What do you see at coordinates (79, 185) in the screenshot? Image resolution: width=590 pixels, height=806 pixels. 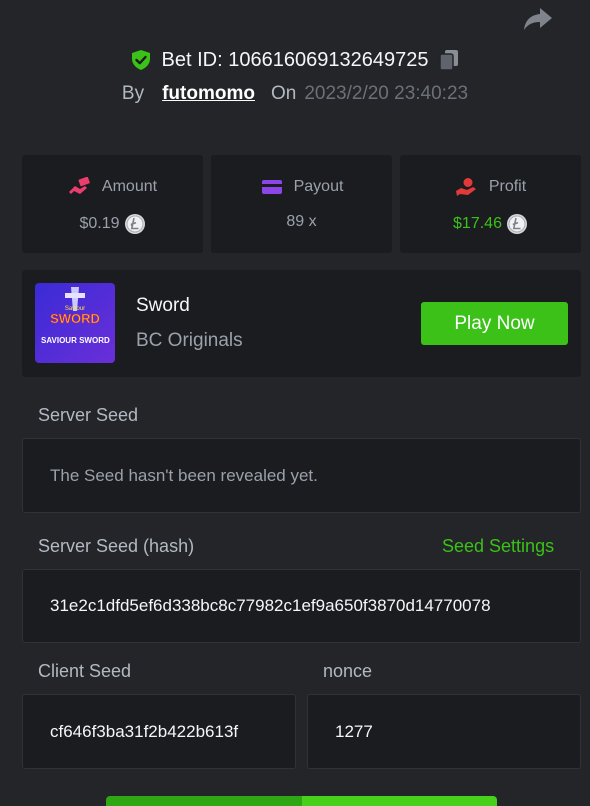 I see `money-hand-icon` at bounding box center [79, 185].